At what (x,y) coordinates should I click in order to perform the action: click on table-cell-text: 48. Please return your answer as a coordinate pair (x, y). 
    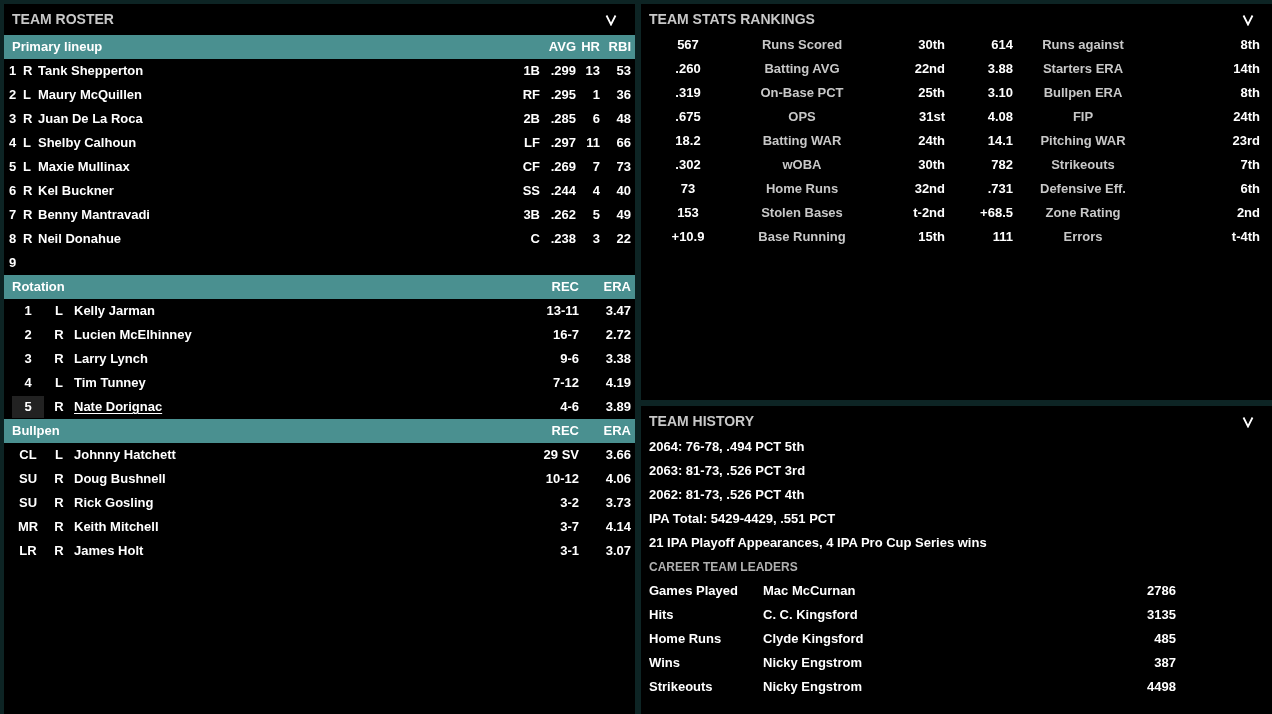
    Looking at the image, I should click on (623, 119).